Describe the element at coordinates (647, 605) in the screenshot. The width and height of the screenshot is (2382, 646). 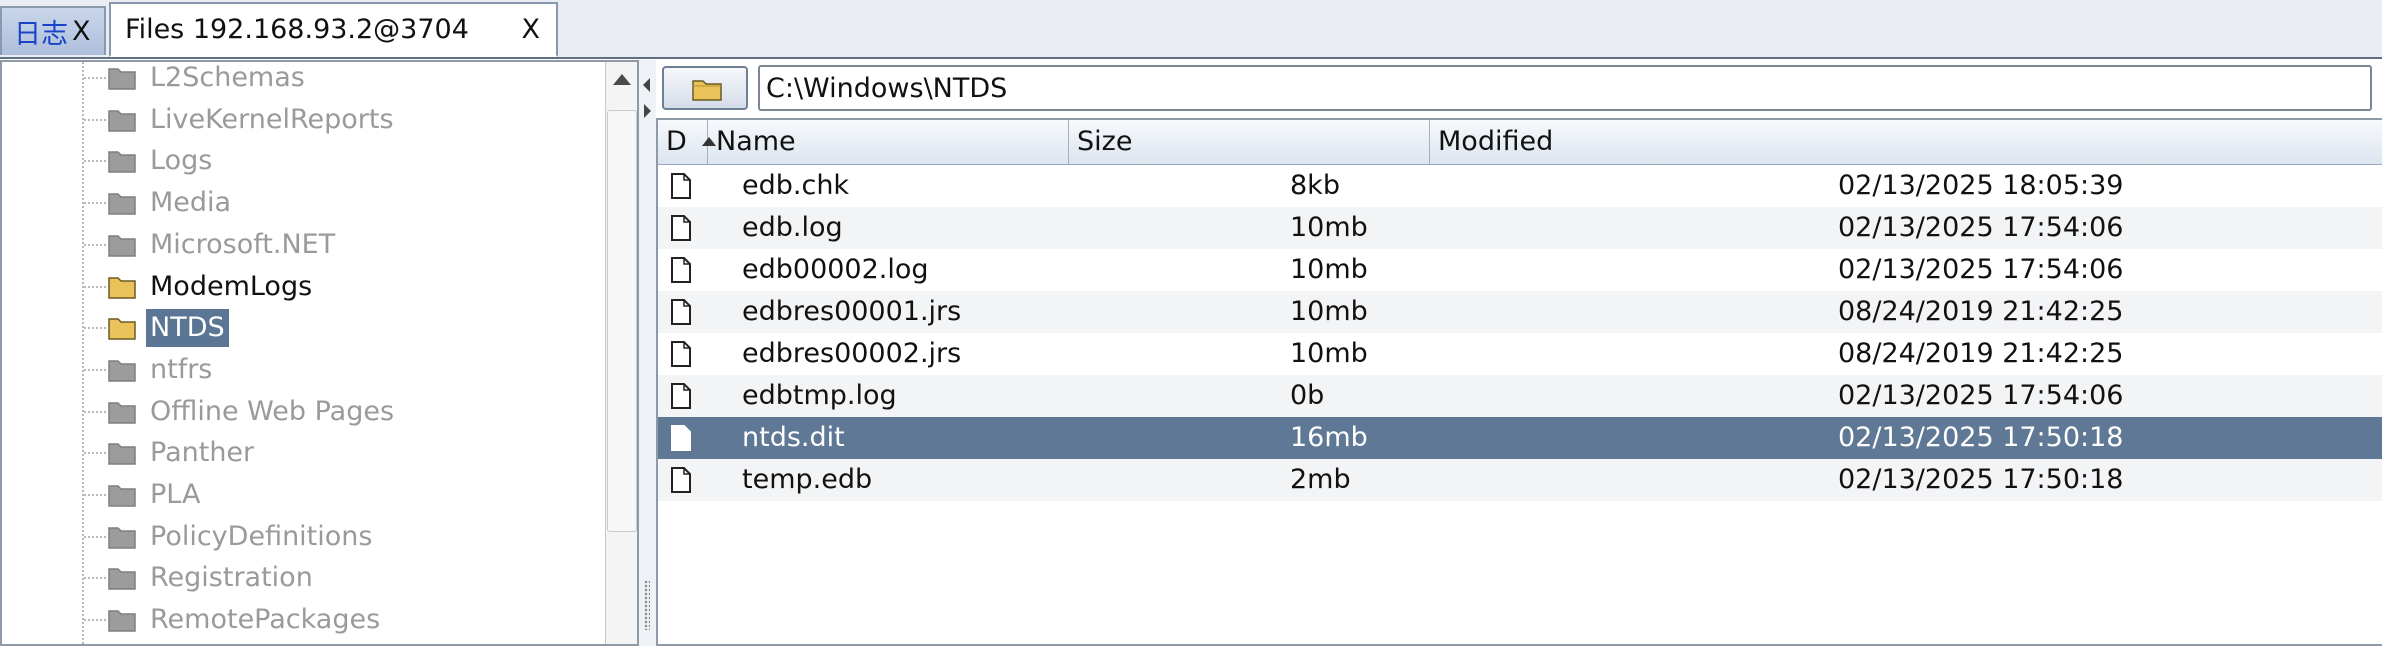
I see `splitter-grip-icon` at that location.